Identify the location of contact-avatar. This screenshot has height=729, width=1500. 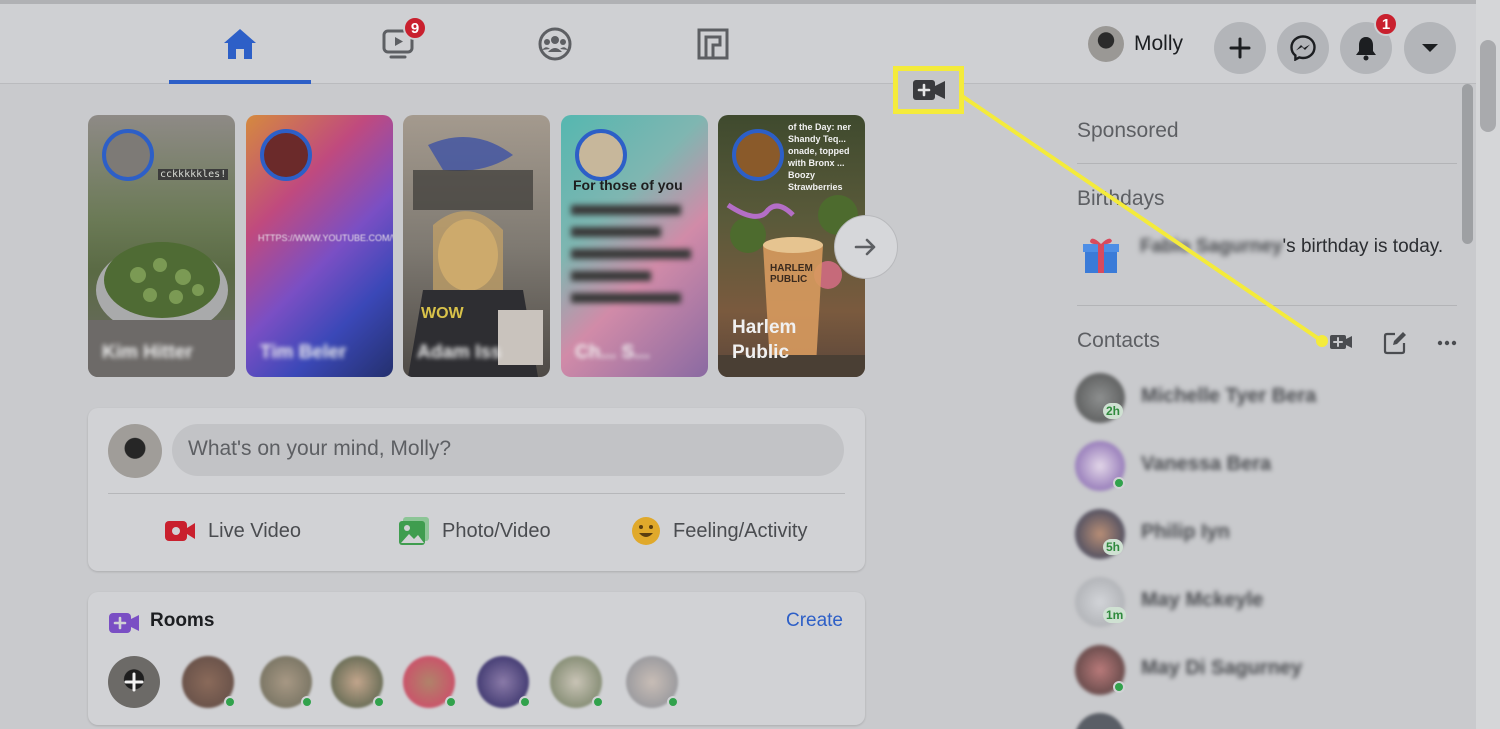
(1100, 721).